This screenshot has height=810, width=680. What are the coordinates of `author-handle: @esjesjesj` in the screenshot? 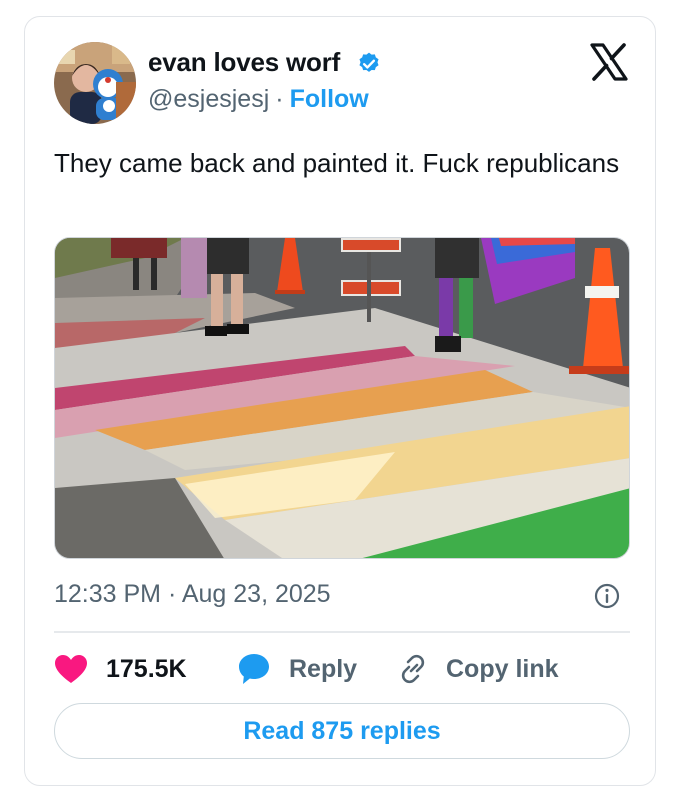 It's located at (208, 99).